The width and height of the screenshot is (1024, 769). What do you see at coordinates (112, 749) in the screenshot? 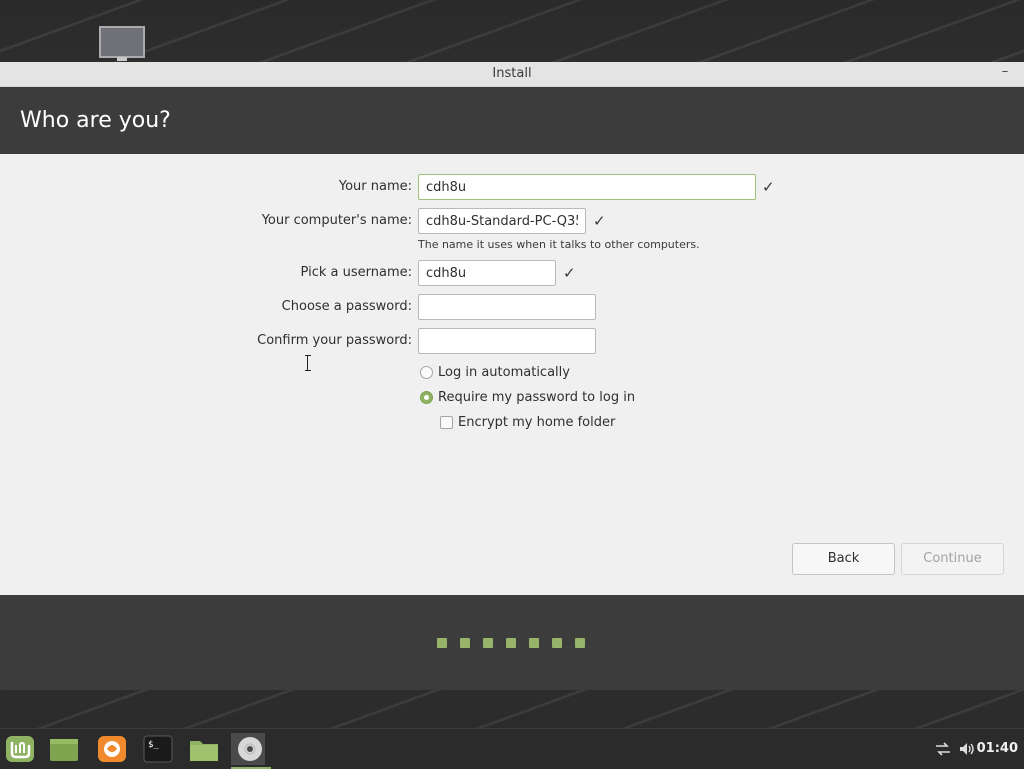
I see `firefox-icon` at bounding box center [112, 749].